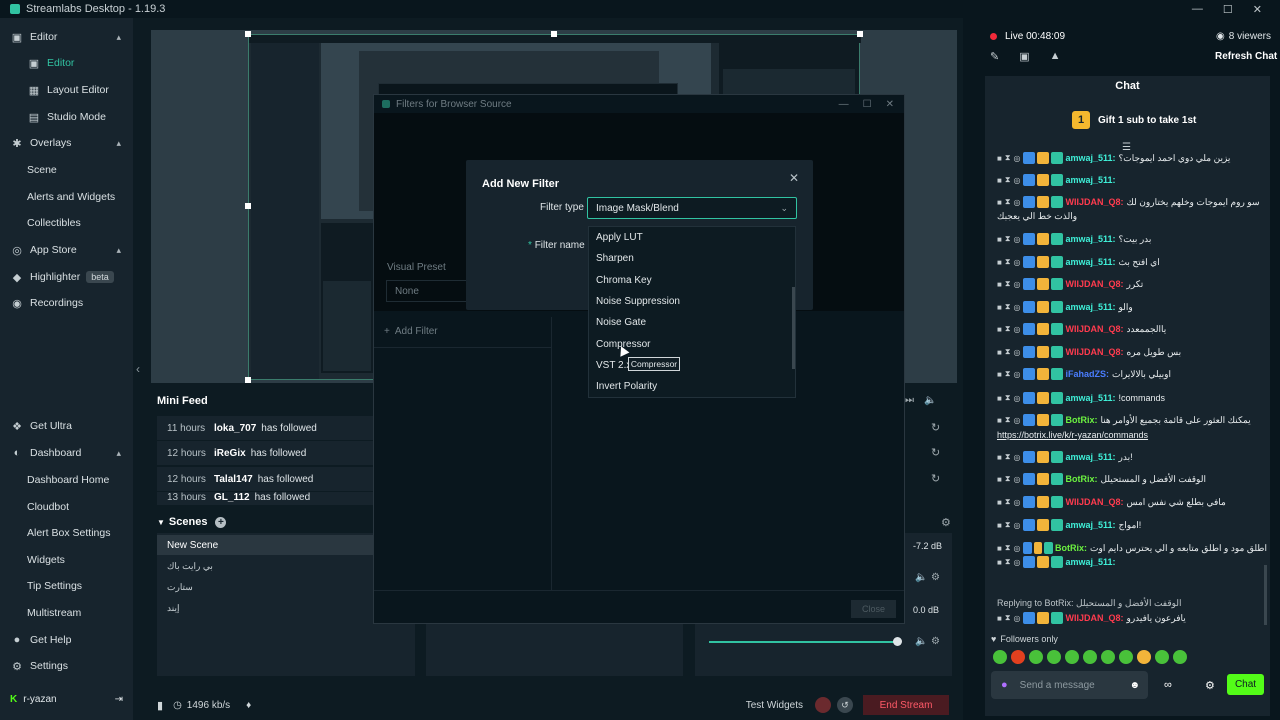  What do you see at coordinates (66, 63) in the screenshot?
I see `sidebar-item-editor: ▣ Editor` at bounding box center [66, 63].